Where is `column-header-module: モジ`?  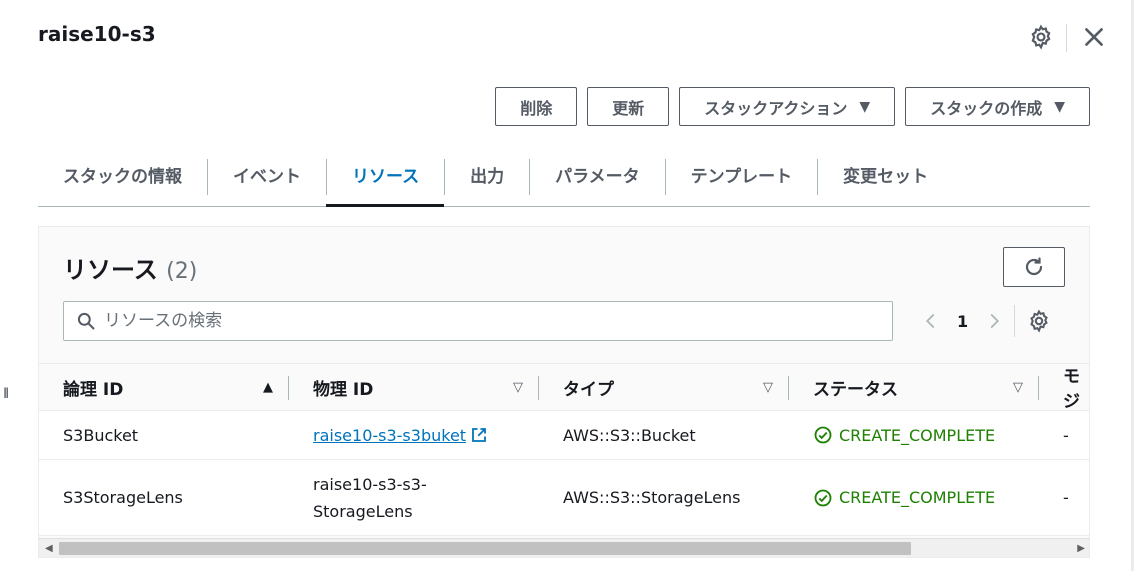
column-header-module: モジ is located at coordinates (1064, 388).